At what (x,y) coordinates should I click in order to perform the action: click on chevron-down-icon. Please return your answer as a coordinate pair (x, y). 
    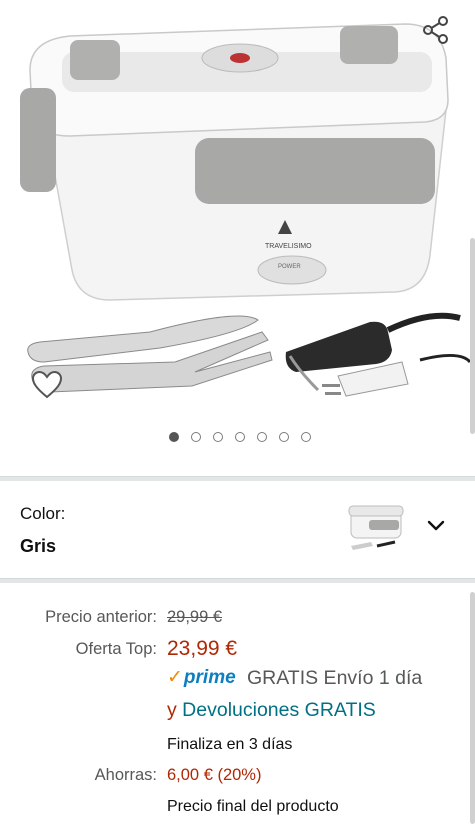
    Looking at the image, I should click on (436, 526).